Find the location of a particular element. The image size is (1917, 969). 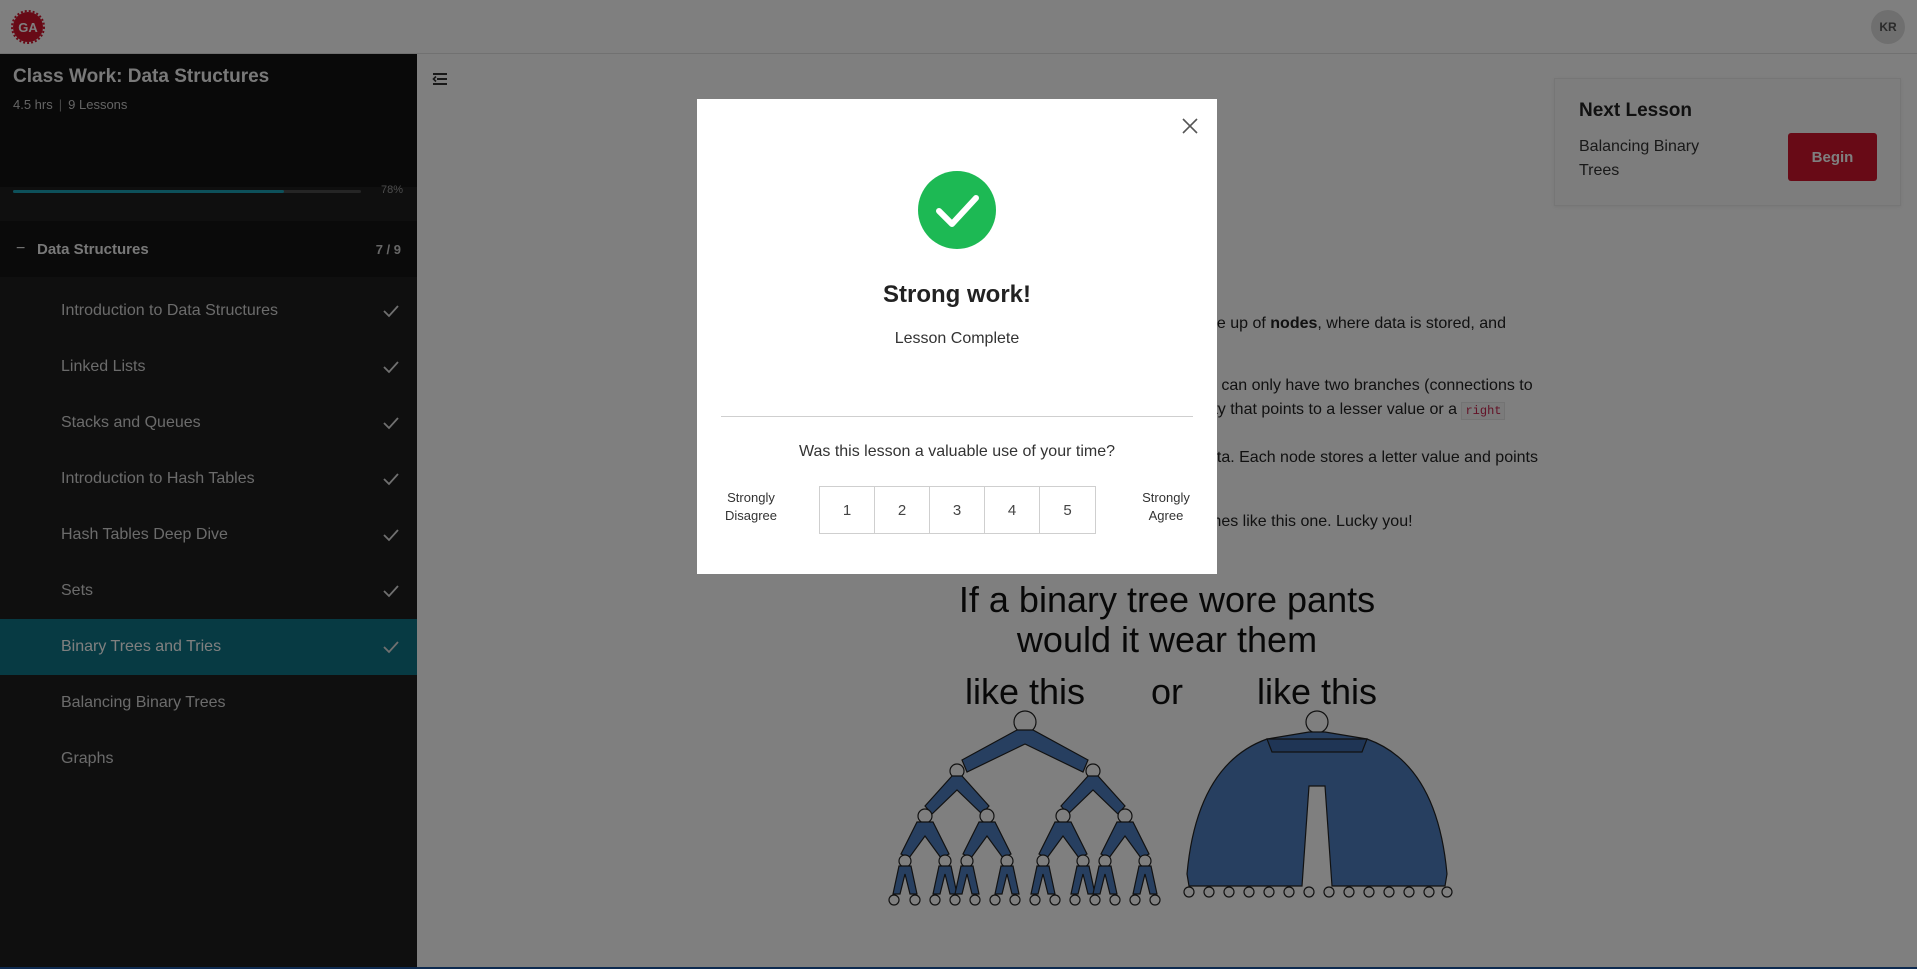

modal-subheading: Lesson Complete is located at coordinates (957, 338).